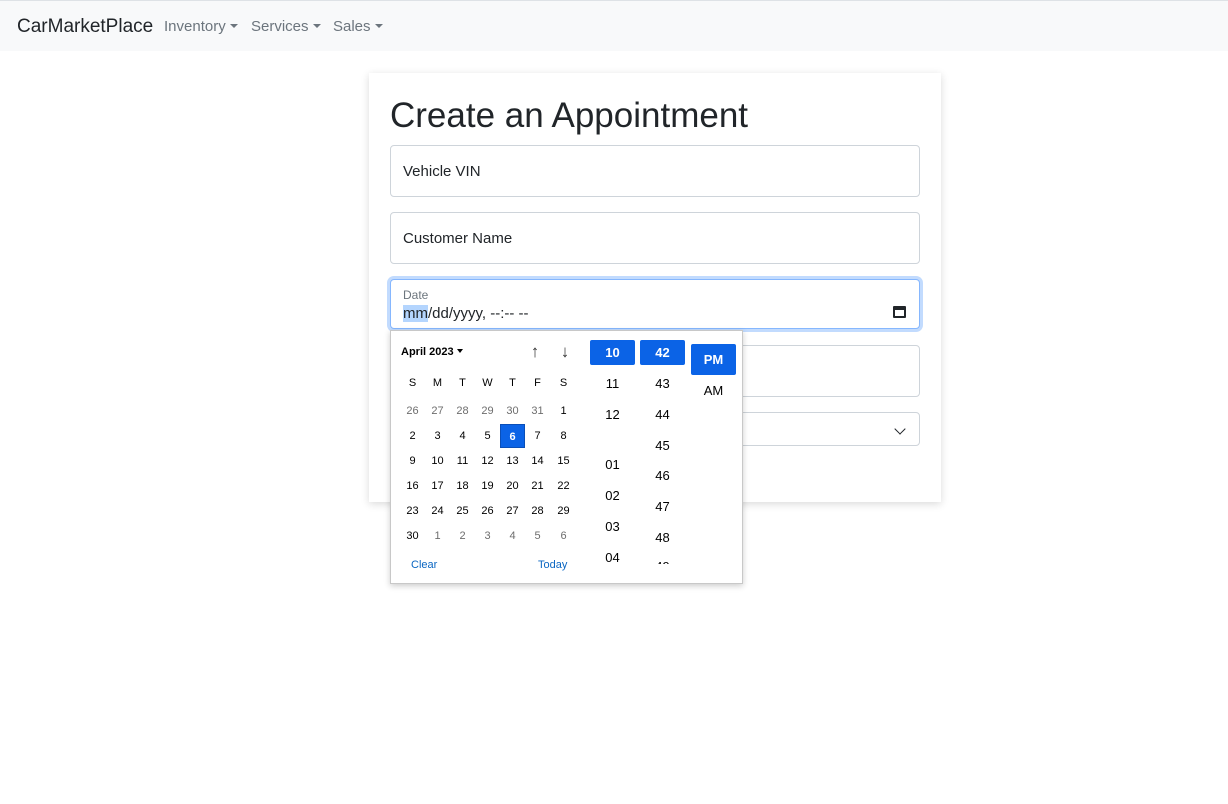  What do you see at coordinates (662, 445) in the screenshot?
I see `minute-option: 45` at bounding box center [662, 445].